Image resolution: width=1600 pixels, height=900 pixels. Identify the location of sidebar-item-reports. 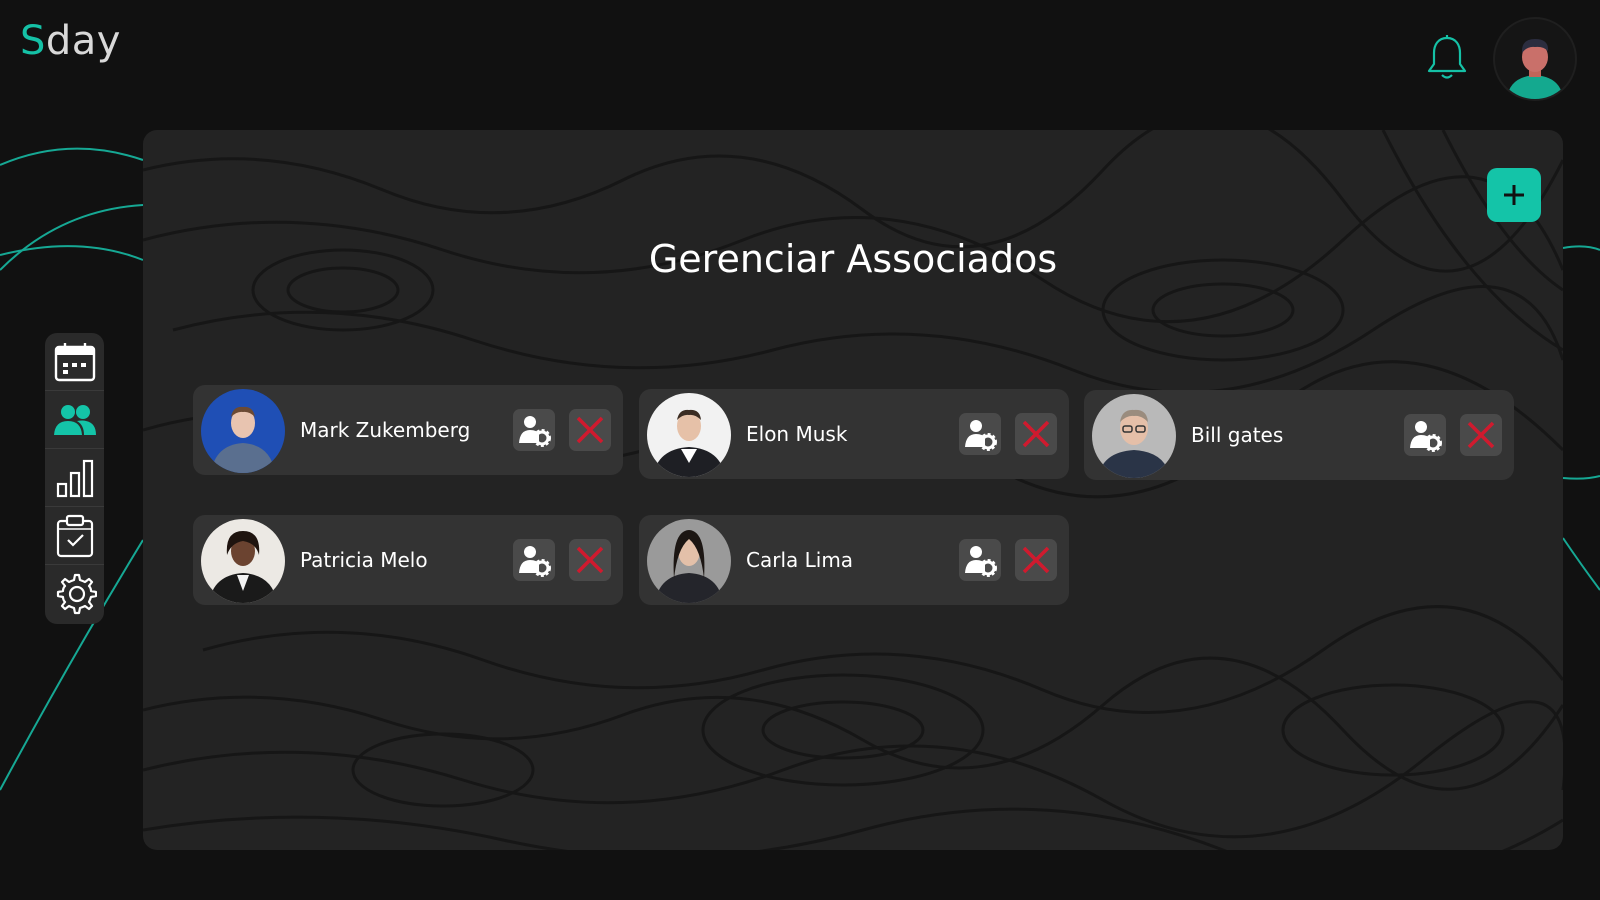
(74, 478).